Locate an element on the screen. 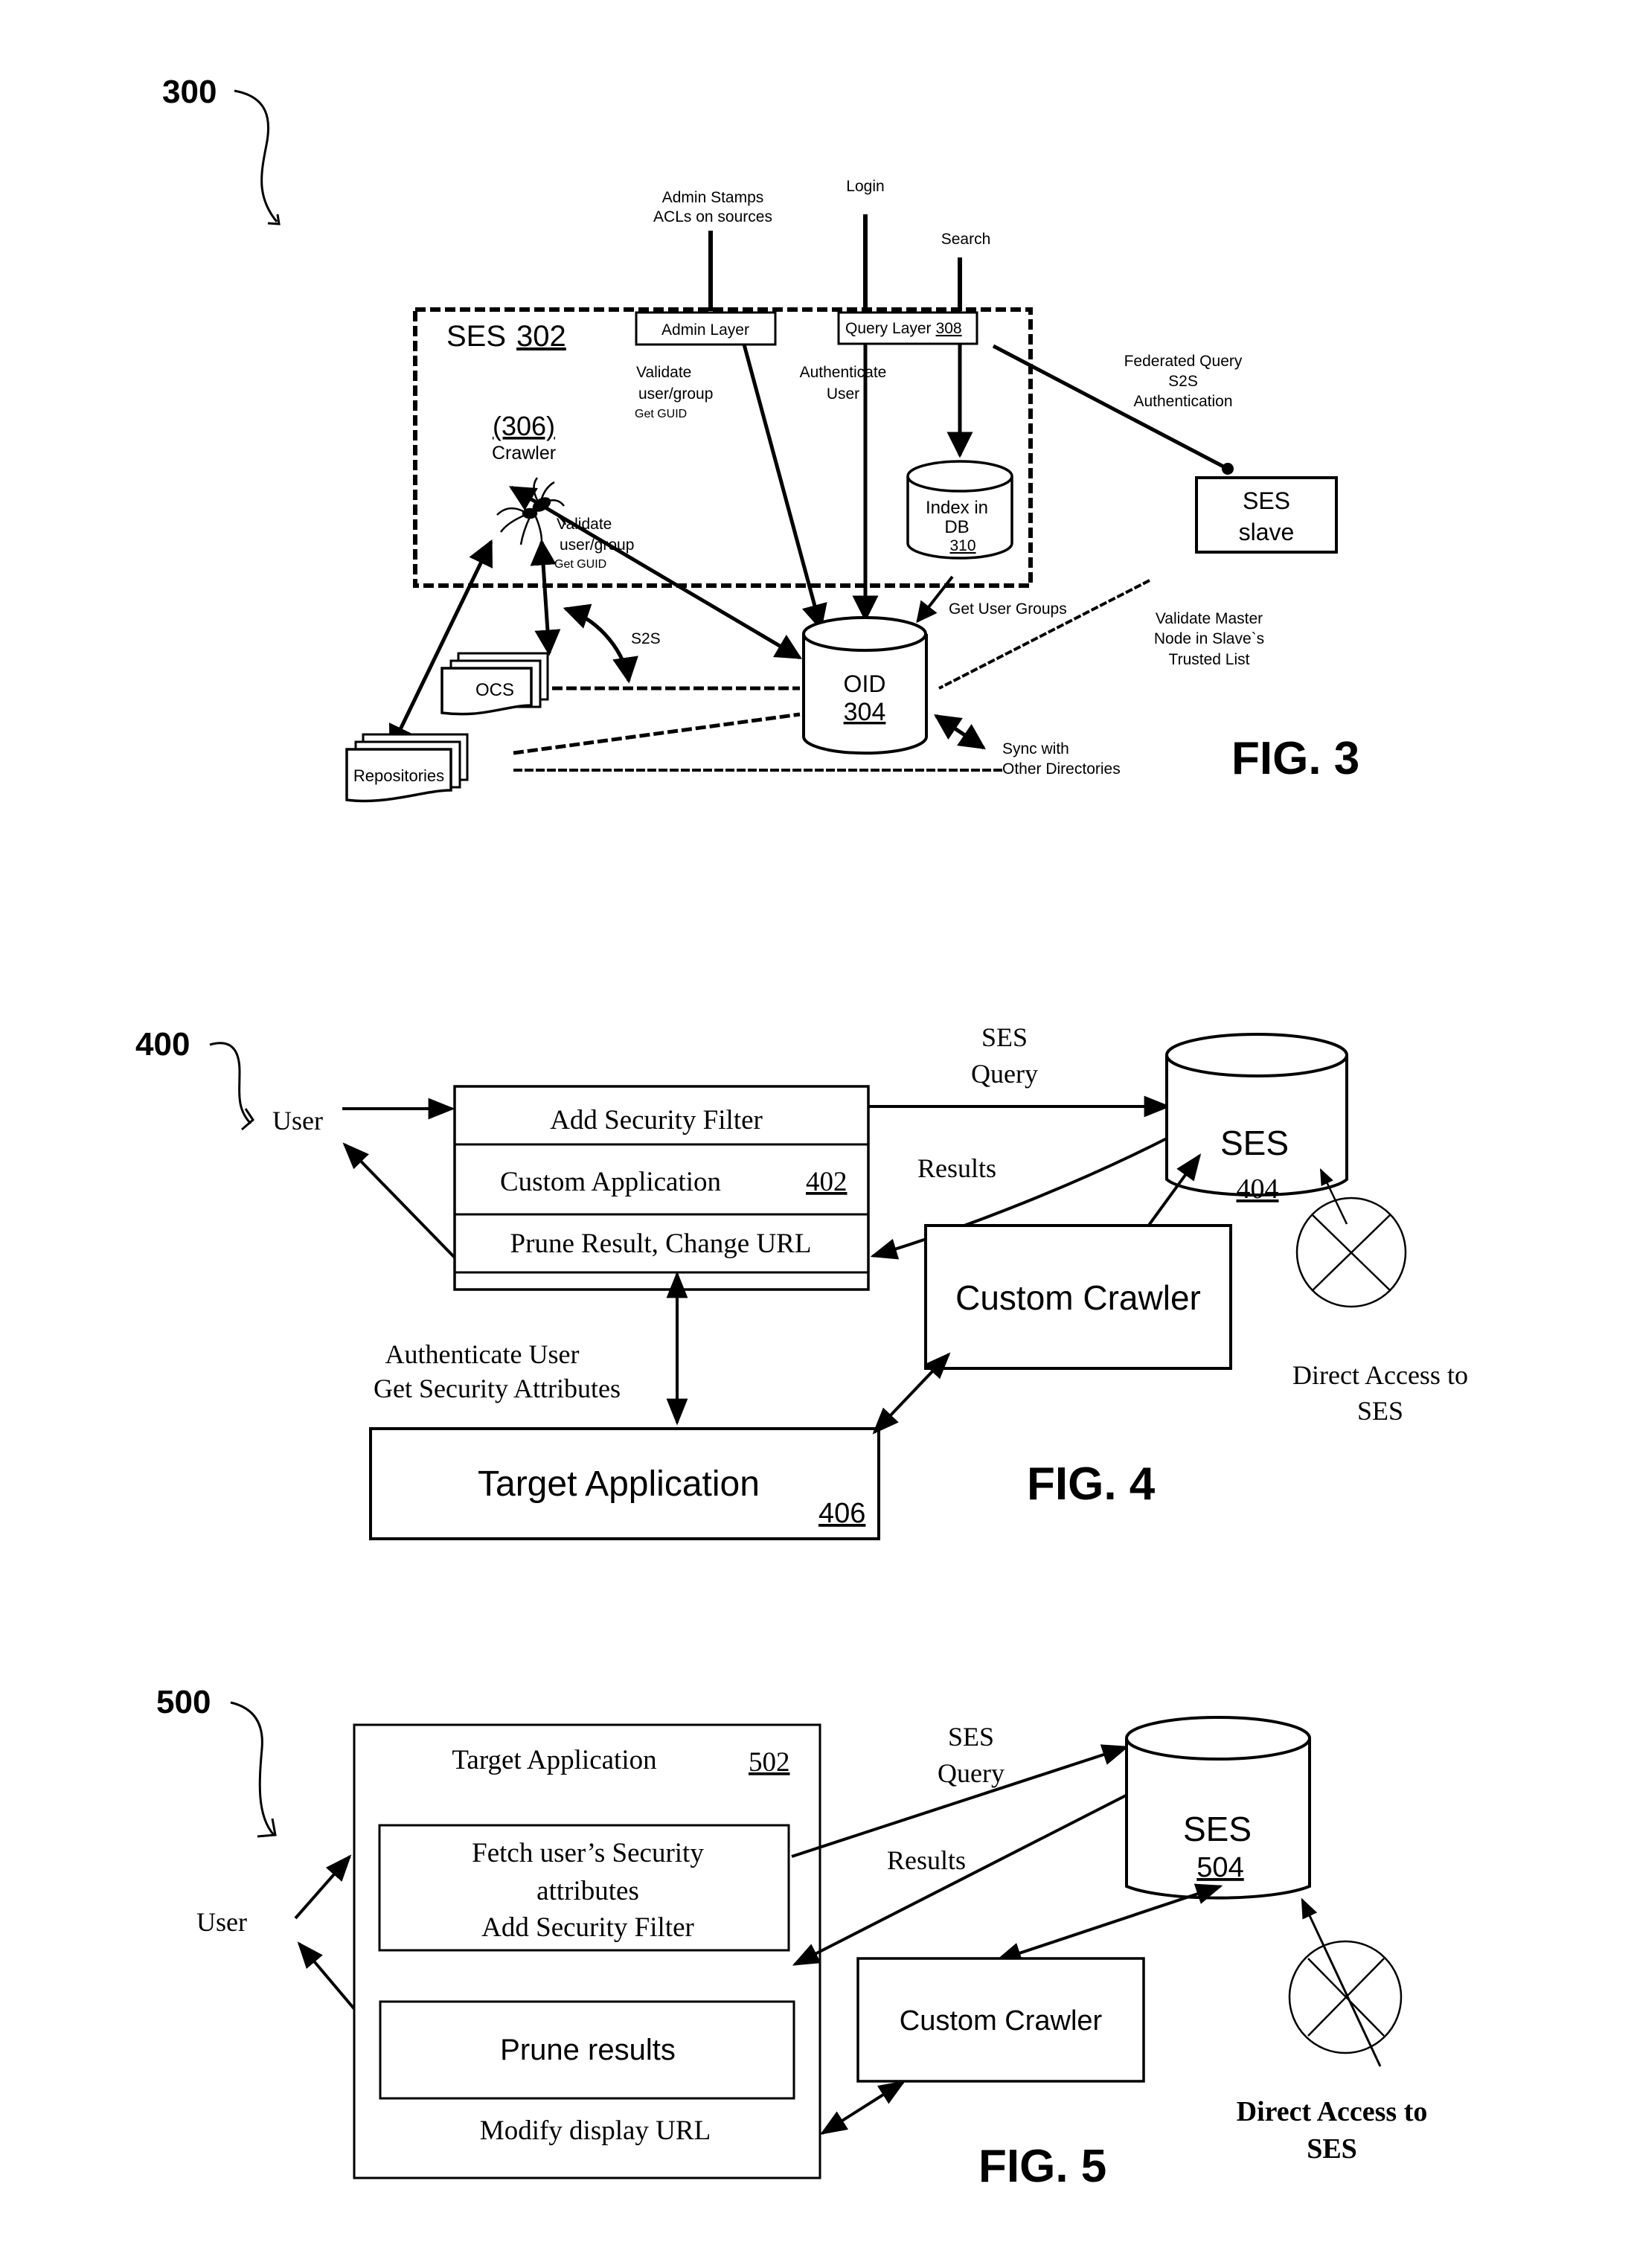  repositories-label: Repositories is located at coordinates (398, 775).